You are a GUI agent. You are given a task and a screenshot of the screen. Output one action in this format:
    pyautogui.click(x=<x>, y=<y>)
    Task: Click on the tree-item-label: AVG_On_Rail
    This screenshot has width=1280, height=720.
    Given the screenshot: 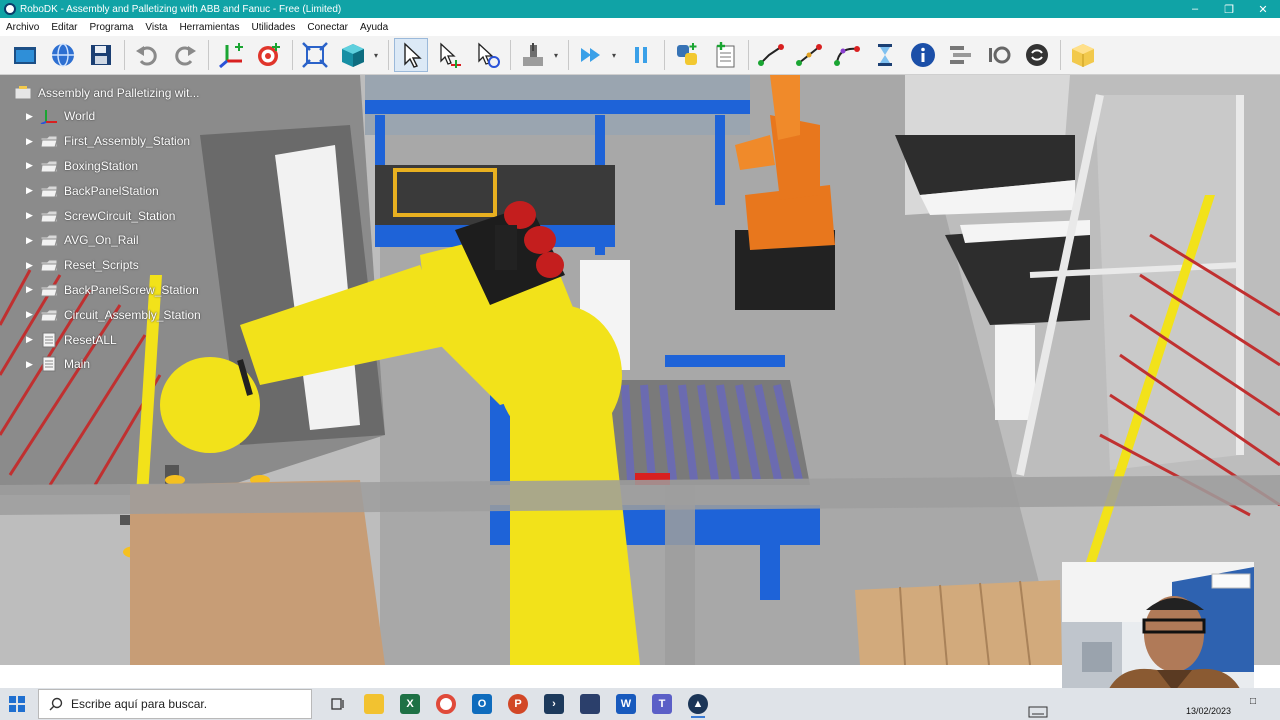 What is the action you would take?
    pyautogui.click(x=101, y=240)
    